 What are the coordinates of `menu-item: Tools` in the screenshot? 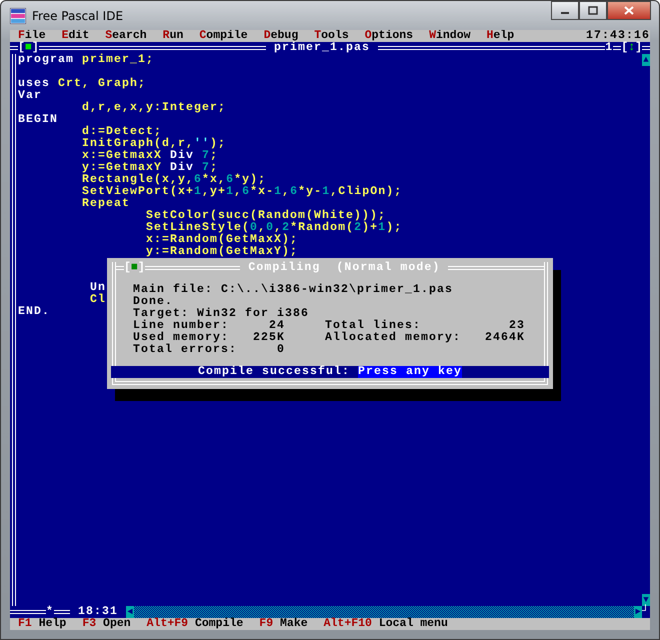 It's located at (331, 36).